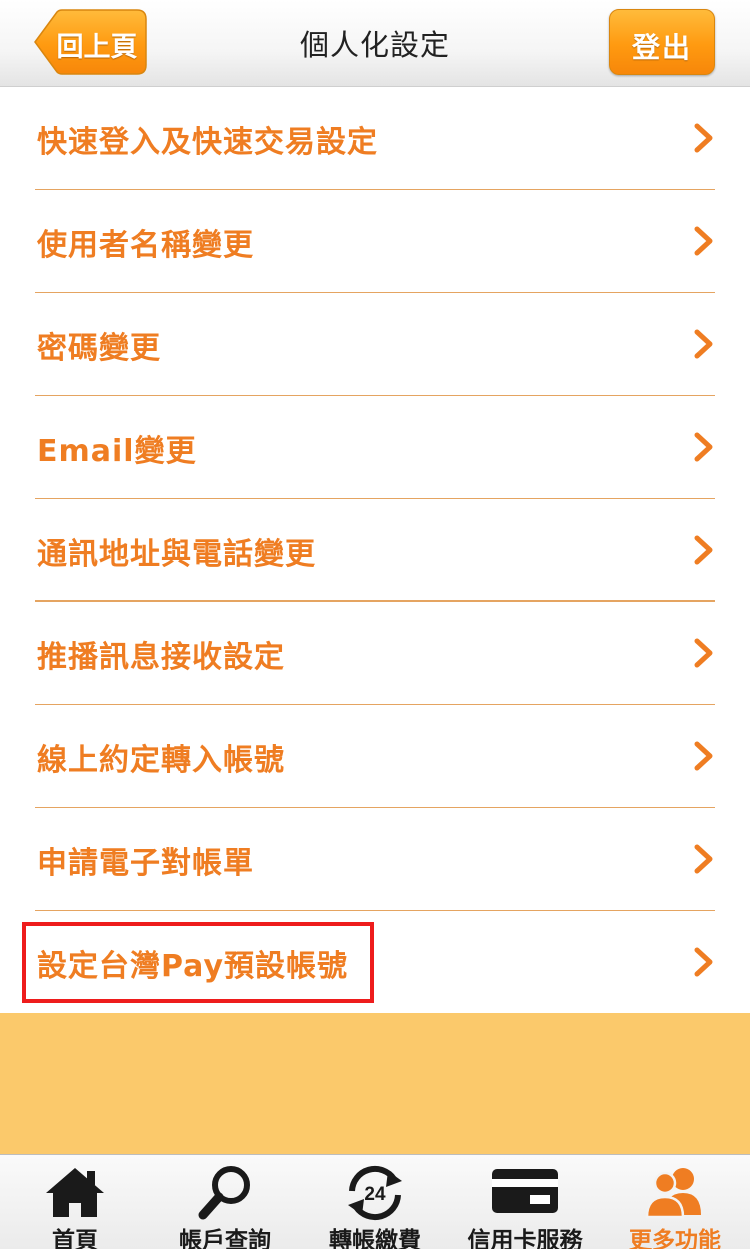  Describe the element at coordinates (161, 760) in the screenshot. I see `menu-item-label: 線上約定轉入帳號` at that location.